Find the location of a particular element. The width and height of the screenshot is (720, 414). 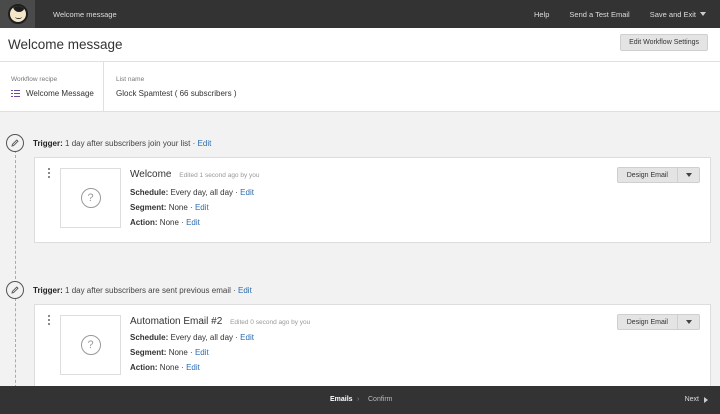

mailchimp-logo is located at coordinates (17, 14).